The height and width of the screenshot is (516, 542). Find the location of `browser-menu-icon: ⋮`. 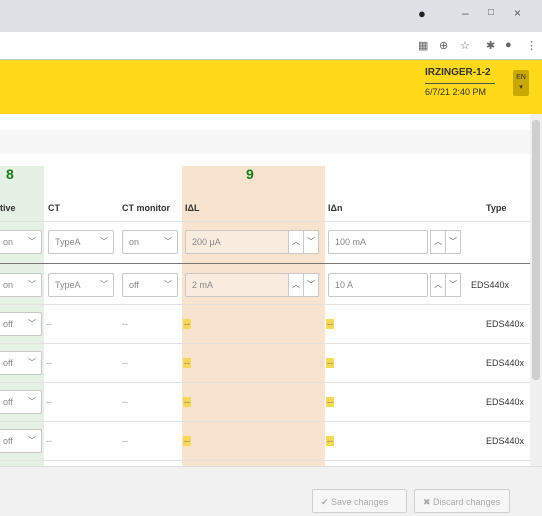

browser-menu-icon: ⋮ is located at coordinates (531, 45).